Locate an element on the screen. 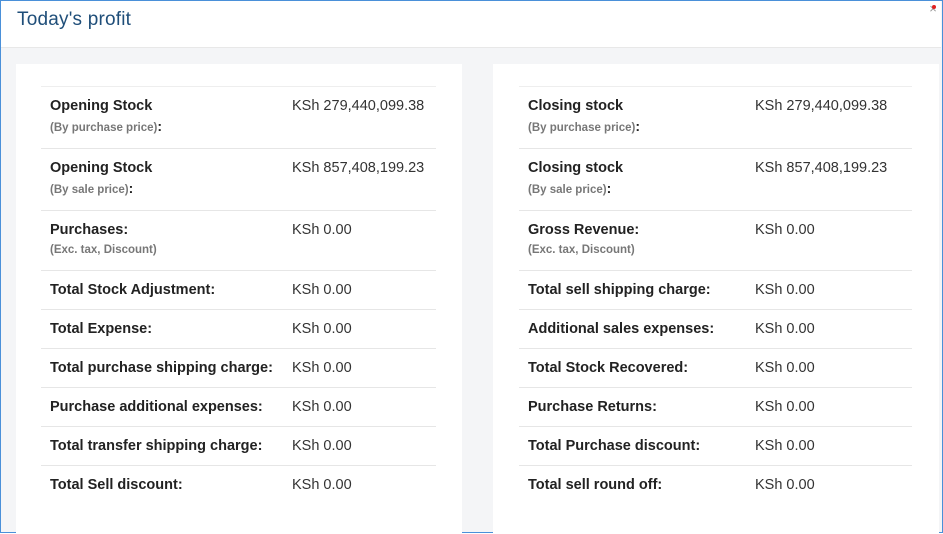  row-label: Total purchase shipping charge: is located at coordinates (162, 368).